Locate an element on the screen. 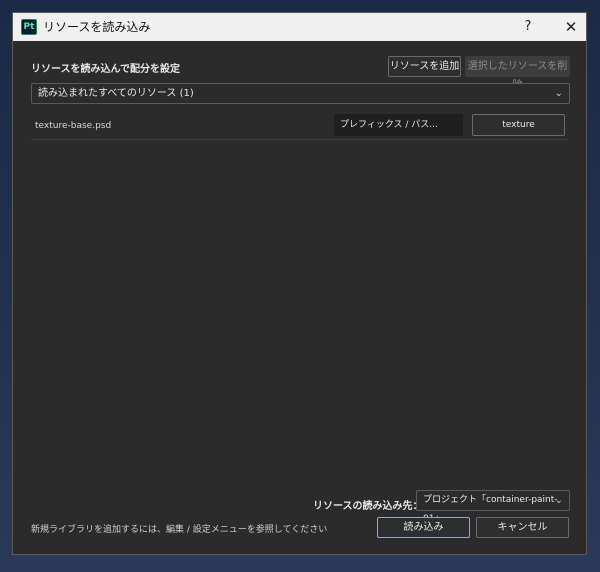 The image size is (600, 572). library-hint-text: 新規ライブラリを追加するには、編集 / 設定メニューを参照してください is located at coordinates (179, 530).